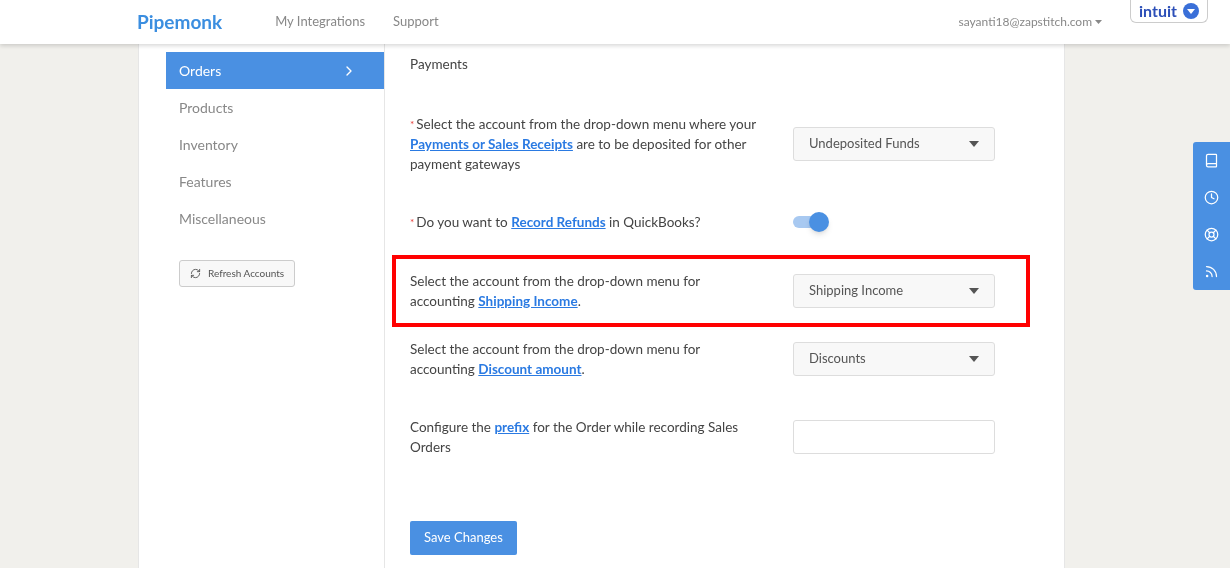  What do you see at coordinates (275, 107) in the screenshot?
I see `sidebar-item: Products` at bounding box center [275, 107].